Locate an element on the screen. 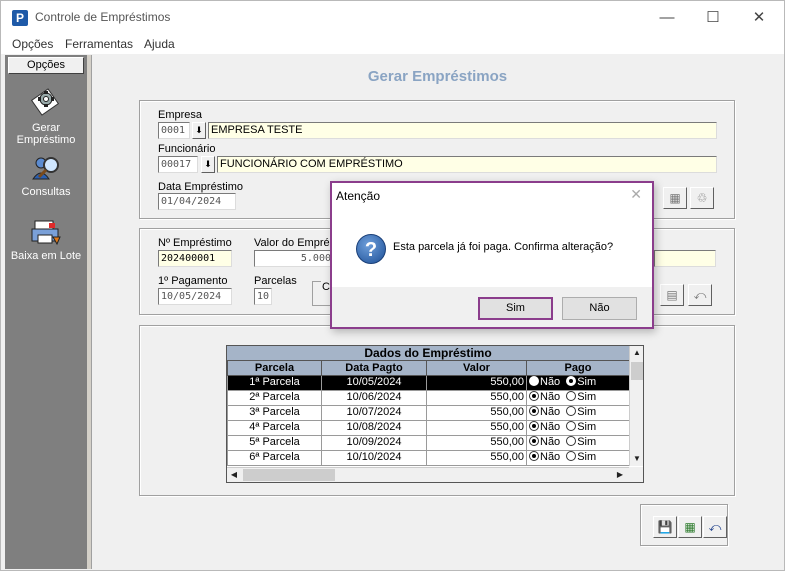  table-header-row: Parcela Data Pagto Valor Pago is located at coordinates (428, 368).